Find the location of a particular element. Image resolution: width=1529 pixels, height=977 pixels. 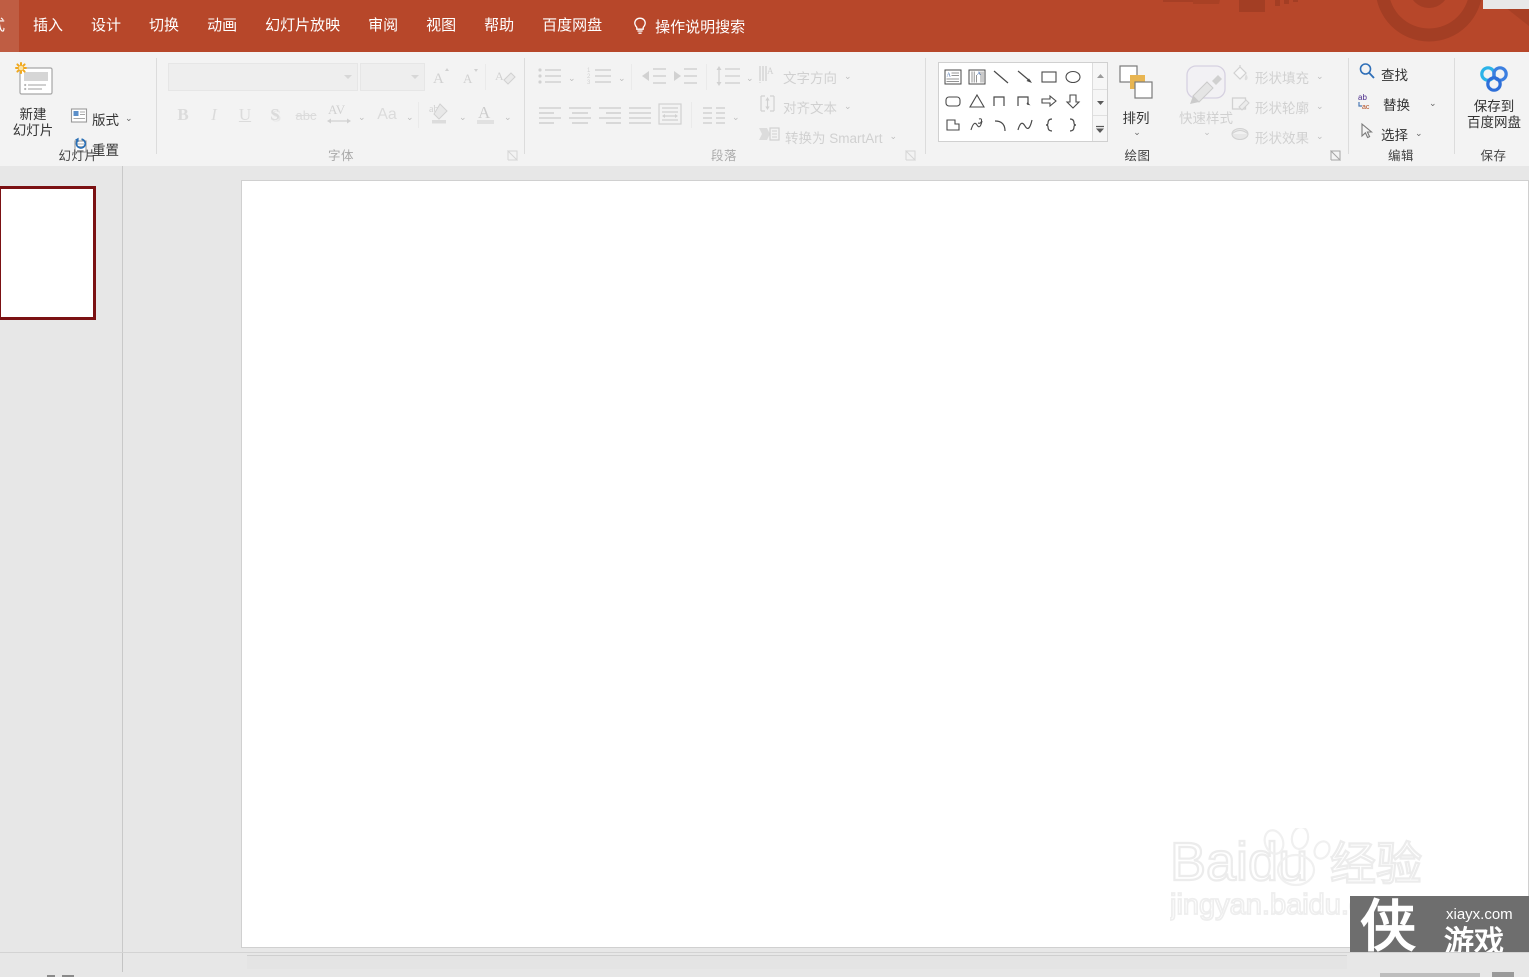

change-case-button: Aa is located at coordinates (387, 115).